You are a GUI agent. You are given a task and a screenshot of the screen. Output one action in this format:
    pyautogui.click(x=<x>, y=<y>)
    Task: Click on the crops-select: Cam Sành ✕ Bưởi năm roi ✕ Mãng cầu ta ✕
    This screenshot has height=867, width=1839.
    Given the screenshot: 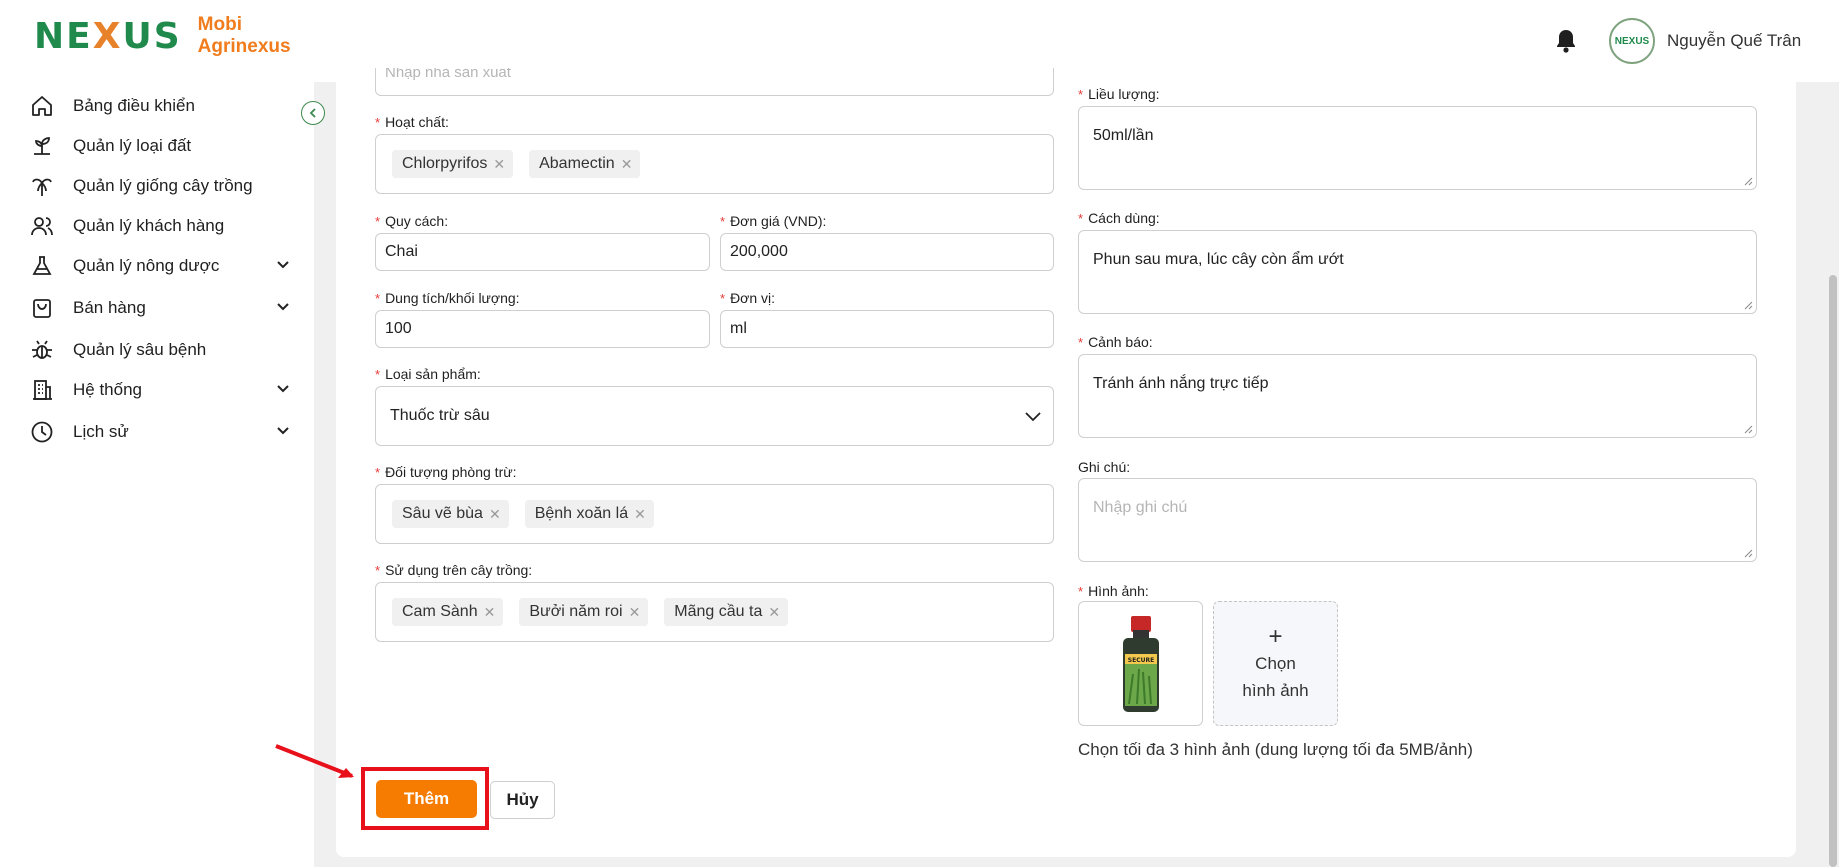 What is the action you would take?
    pyautogui.click(x=714, y=612)
    